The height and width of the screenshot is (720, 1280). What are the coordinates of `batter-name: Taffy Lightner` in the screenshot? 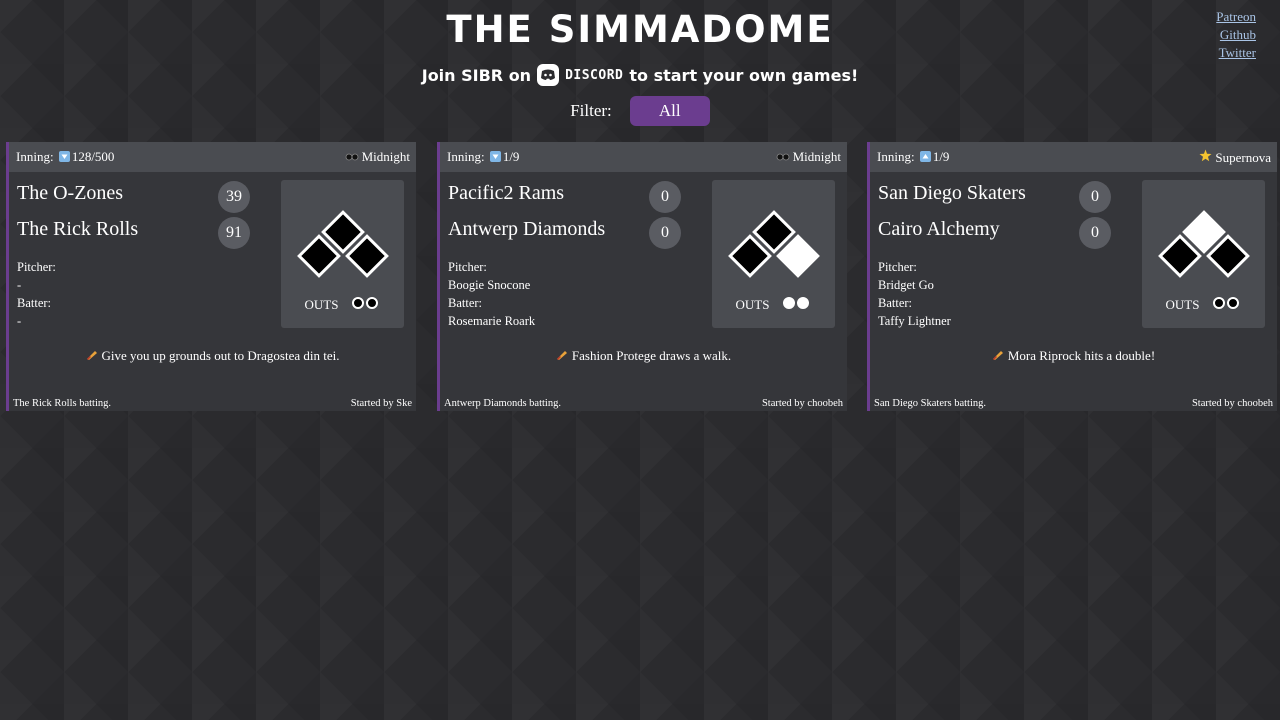 It's located at (914, 321).